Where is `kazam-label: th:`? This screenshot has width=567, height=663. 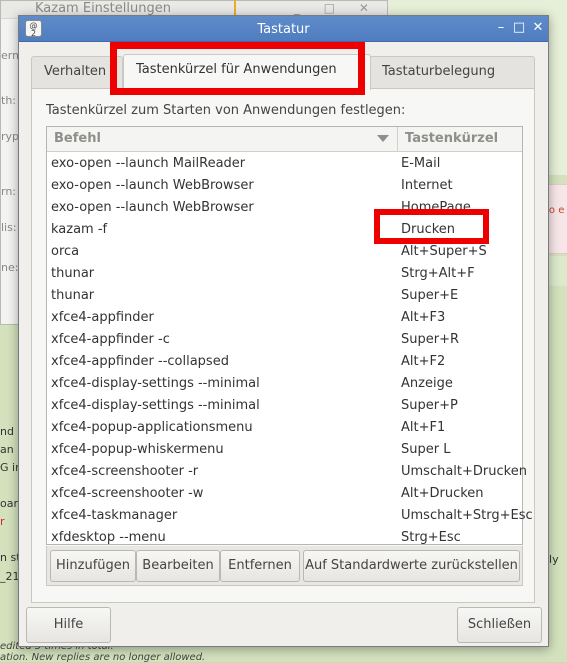 kazam-label: th: is located at coordinates (8, 100).